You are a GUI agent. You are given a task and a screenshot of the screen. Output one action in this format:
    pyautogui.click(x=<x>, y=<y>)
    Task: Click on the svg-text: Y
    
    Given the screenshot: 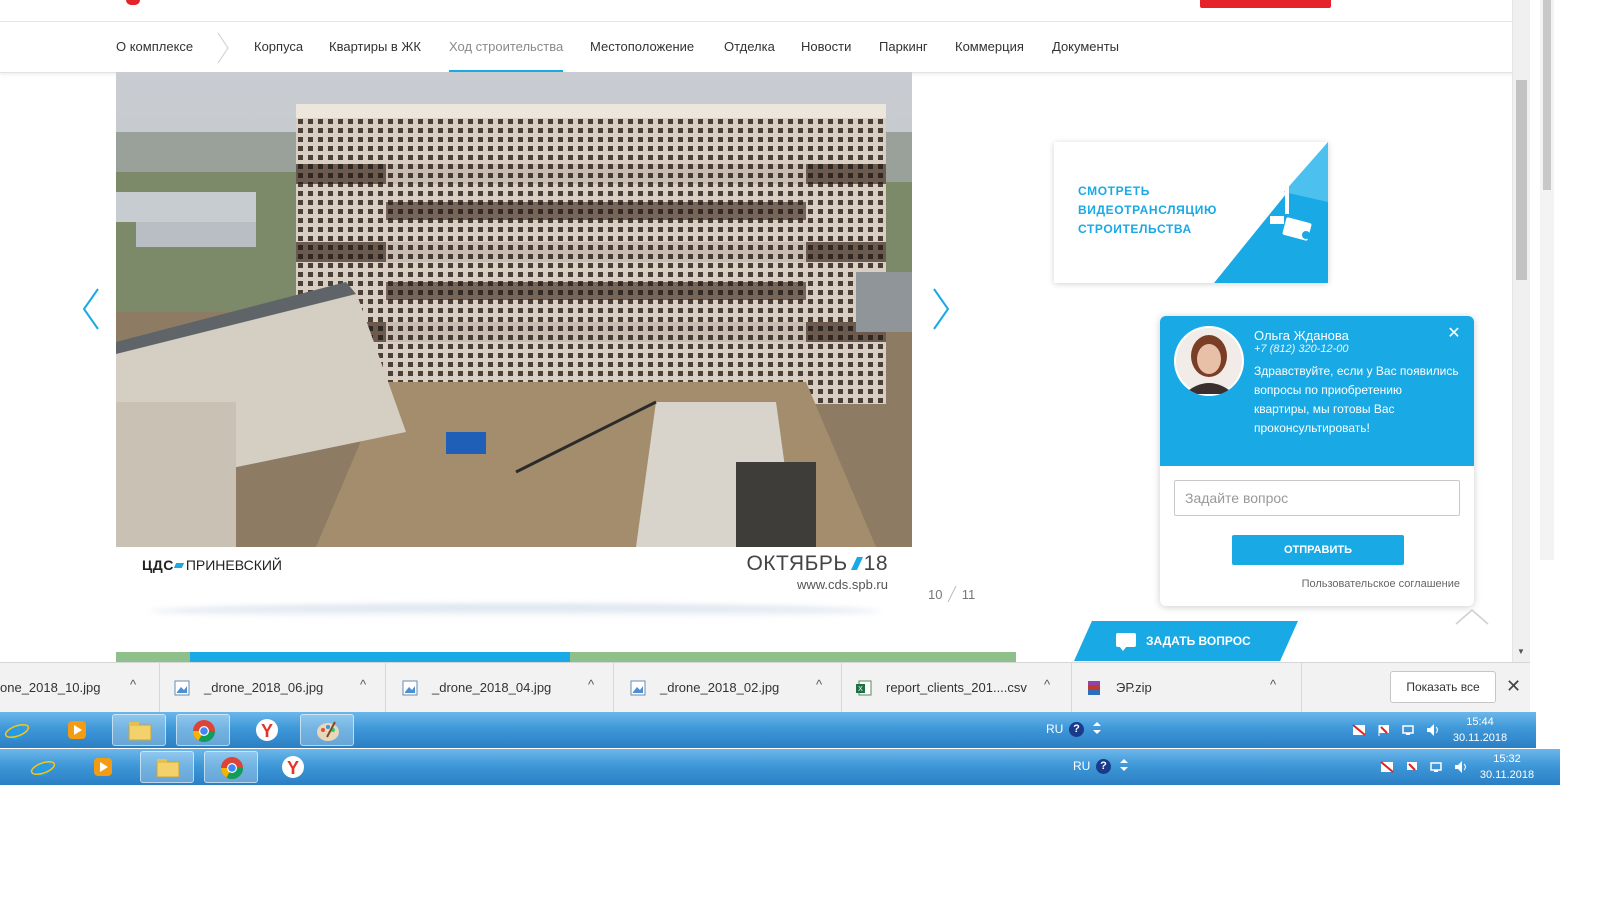 What is the action you would take?
    pyautogui.click(x=293, y=768)
    